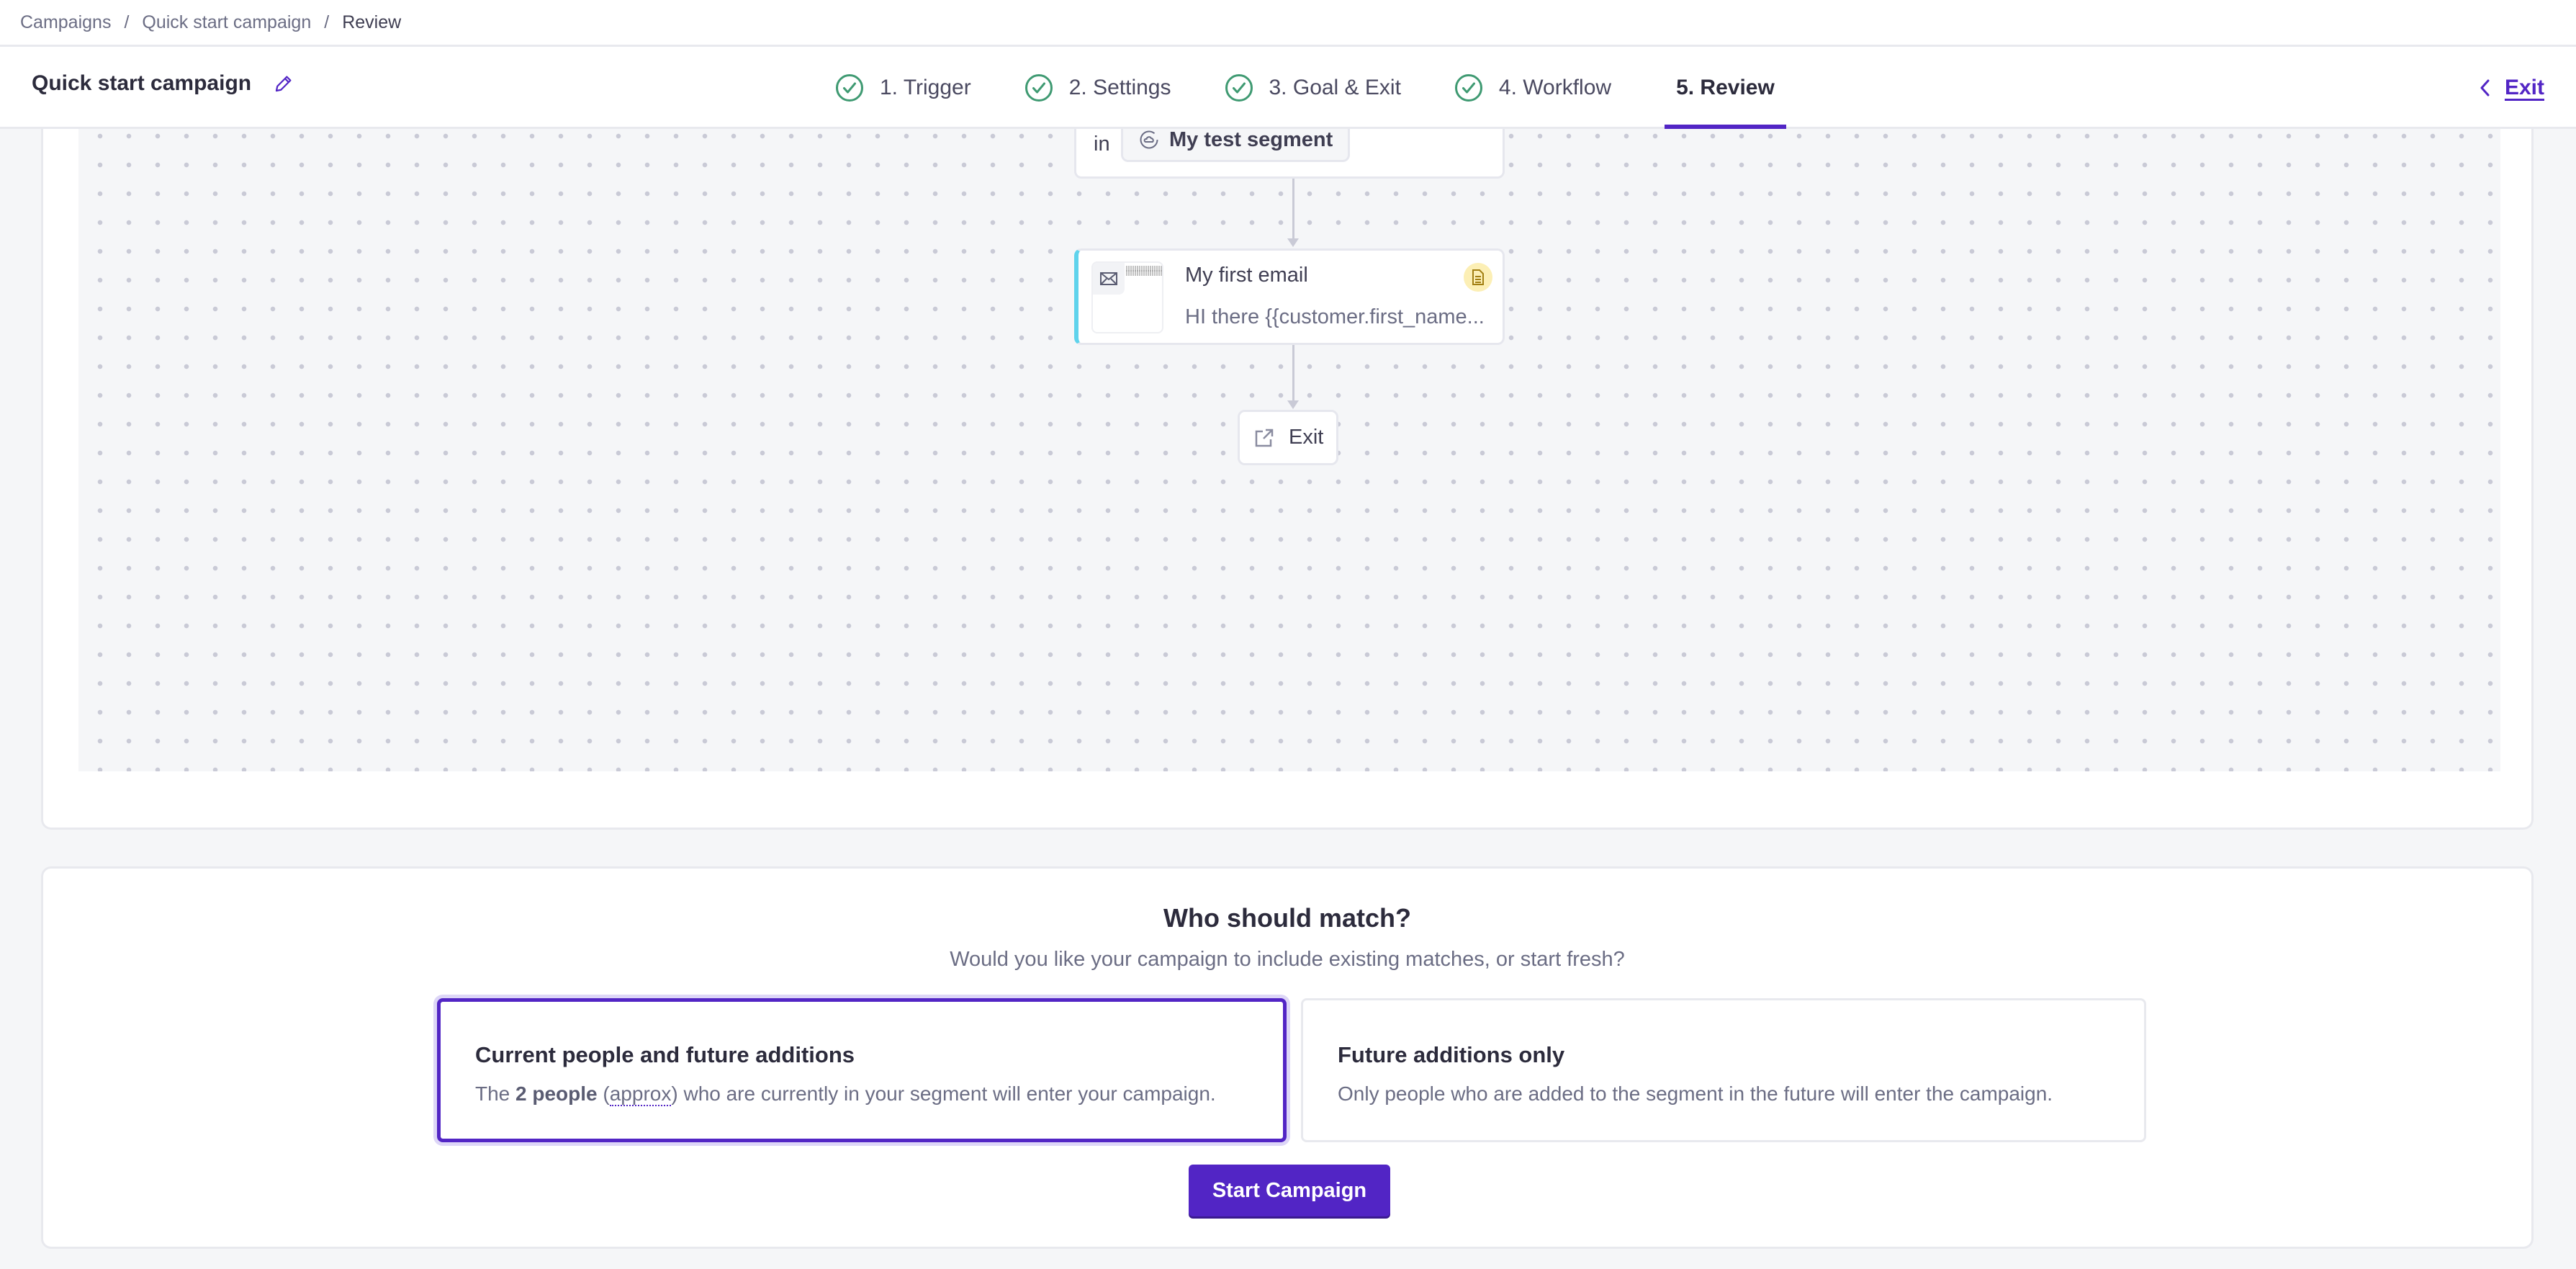 The width and height of the screenshot is (2576, 1269). I want to click on segment-pill: My test segment, so click(1235, 145).